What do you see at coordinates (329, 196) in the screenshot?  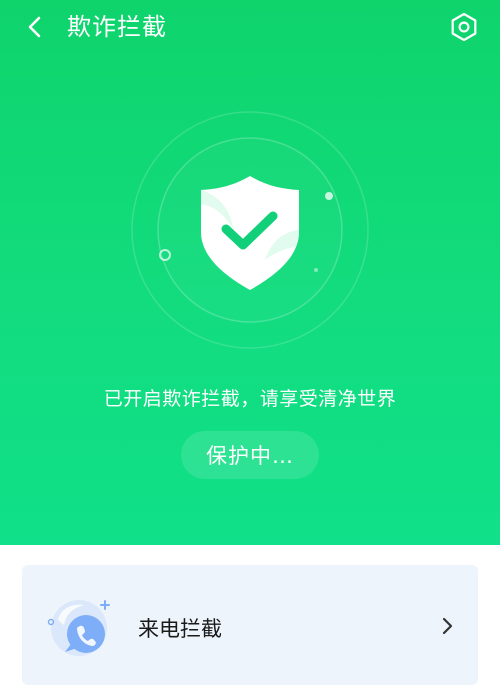 I see `orbit-dot` at bounding box center [329, 196].